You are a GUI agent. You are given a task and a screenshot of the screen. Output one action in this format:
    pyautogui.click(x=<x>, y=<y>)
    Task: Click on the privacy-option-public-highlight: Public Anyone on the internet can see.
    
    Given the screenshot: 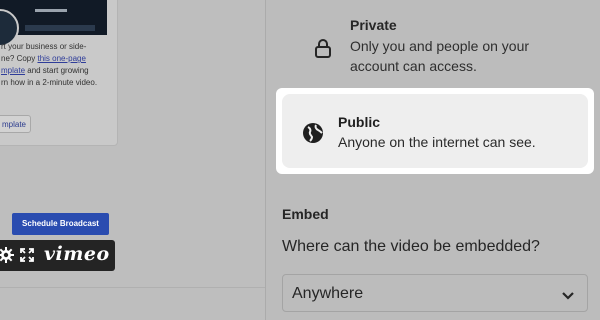 What is the action you would take?
    pyautogui.click(x=435, y=131)
    